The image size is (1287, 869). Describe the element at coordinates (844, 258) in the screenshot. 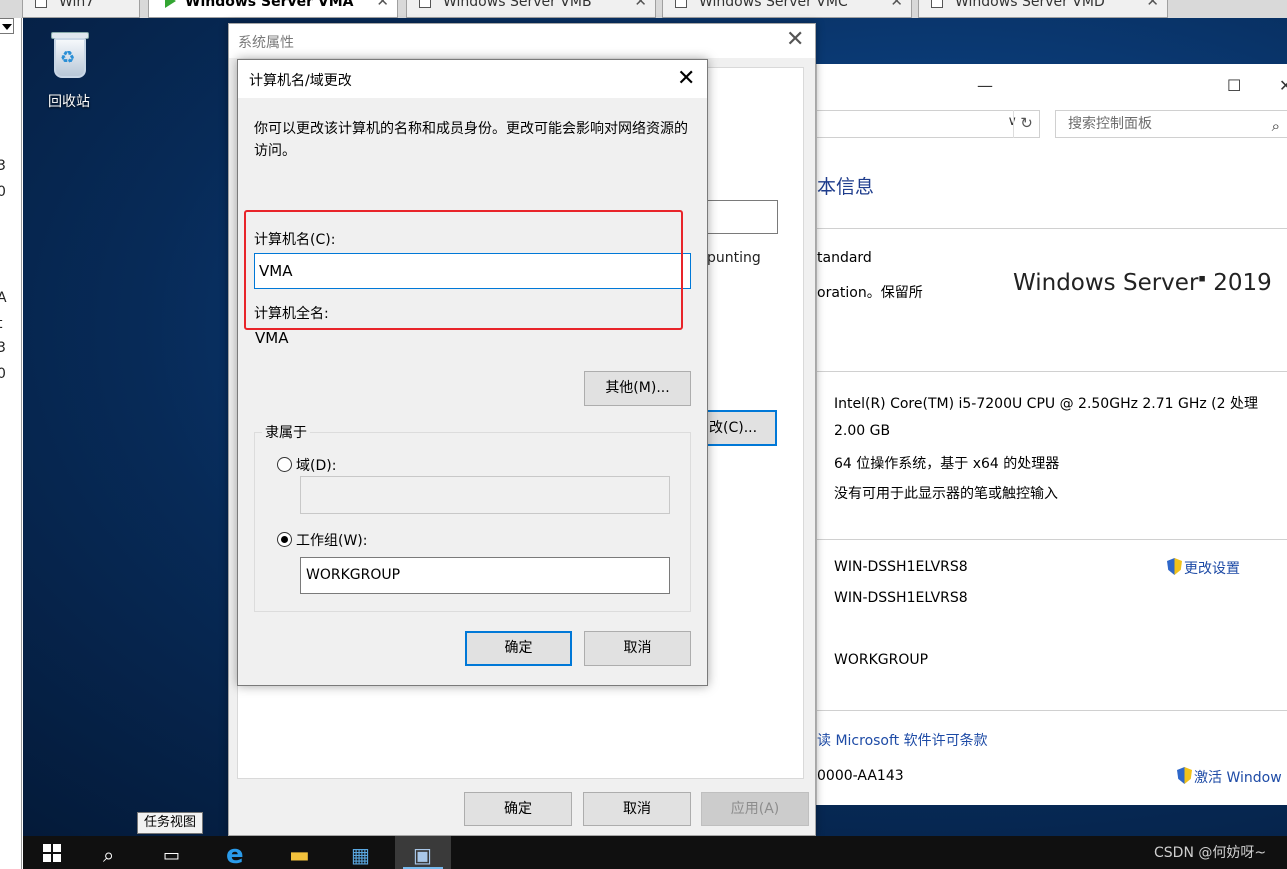

I see `windows-edition: tandard` at that location.